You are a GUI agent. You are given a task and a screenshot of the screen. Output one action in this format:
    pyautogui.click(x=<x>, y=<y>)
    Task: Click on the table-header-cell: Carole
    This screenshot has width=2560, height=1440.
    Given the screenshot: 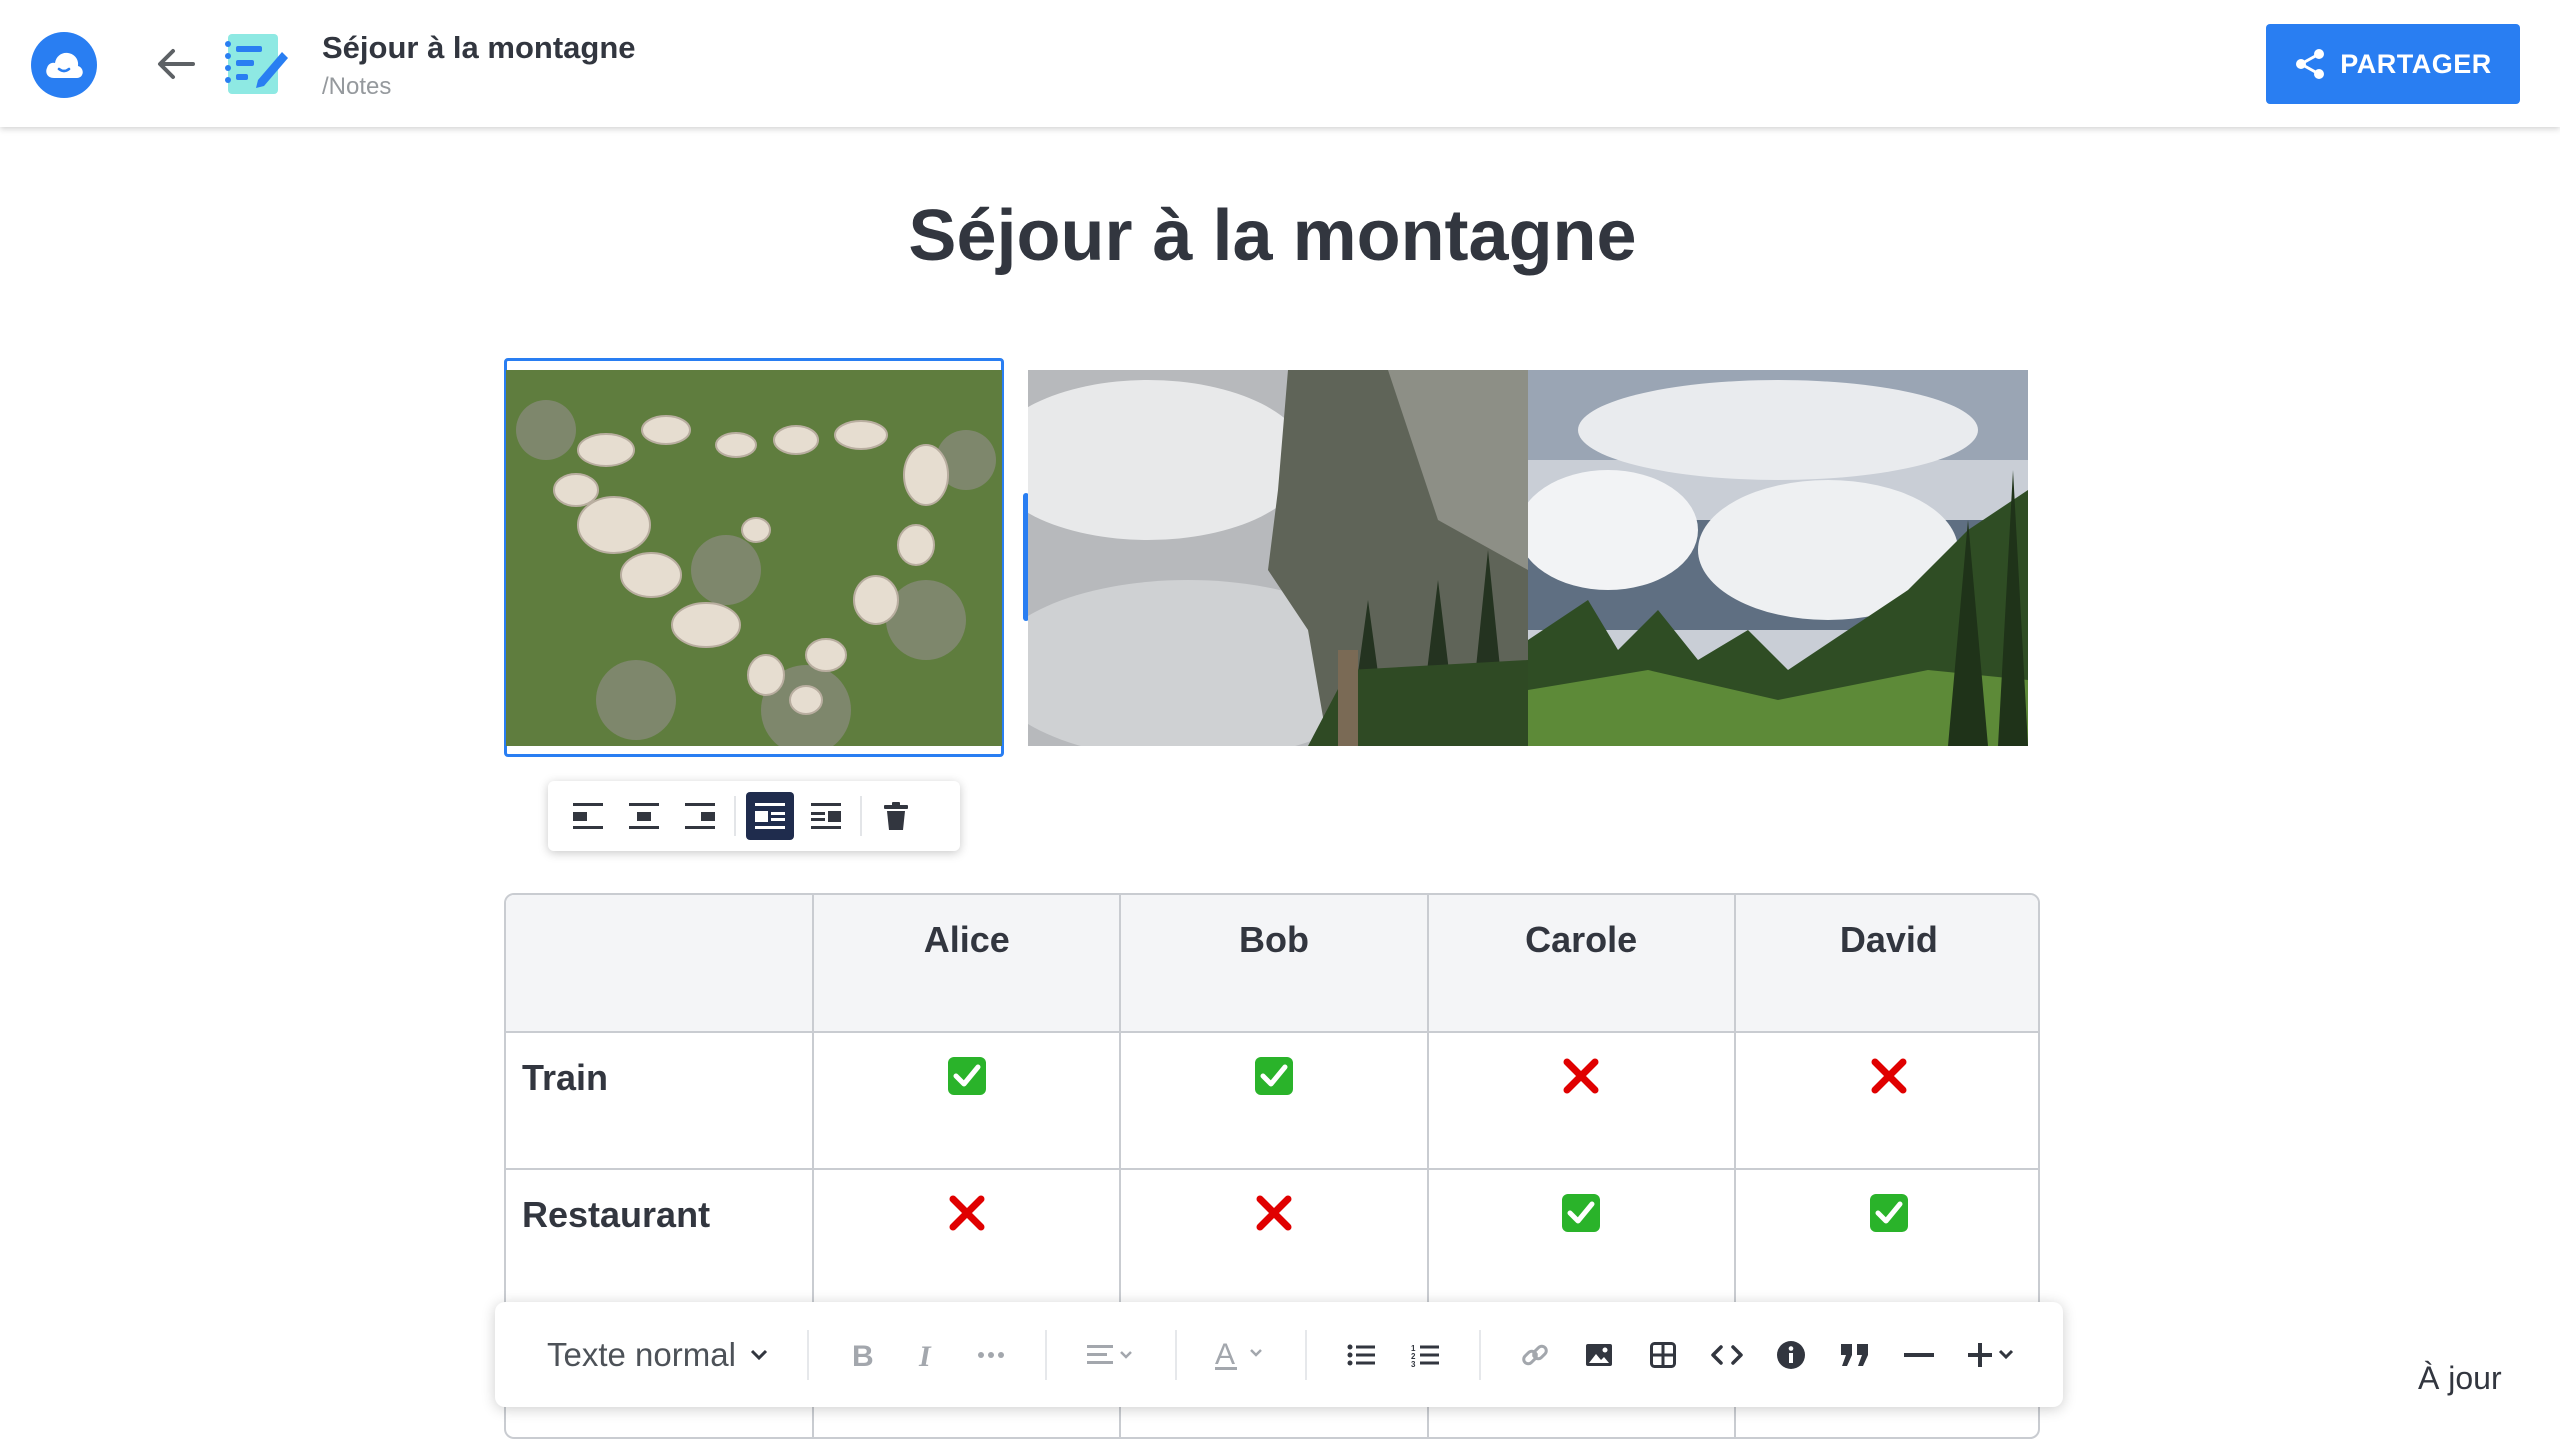 What is the action you would take?
    pyautogui.click(x=1581, y=964)
    